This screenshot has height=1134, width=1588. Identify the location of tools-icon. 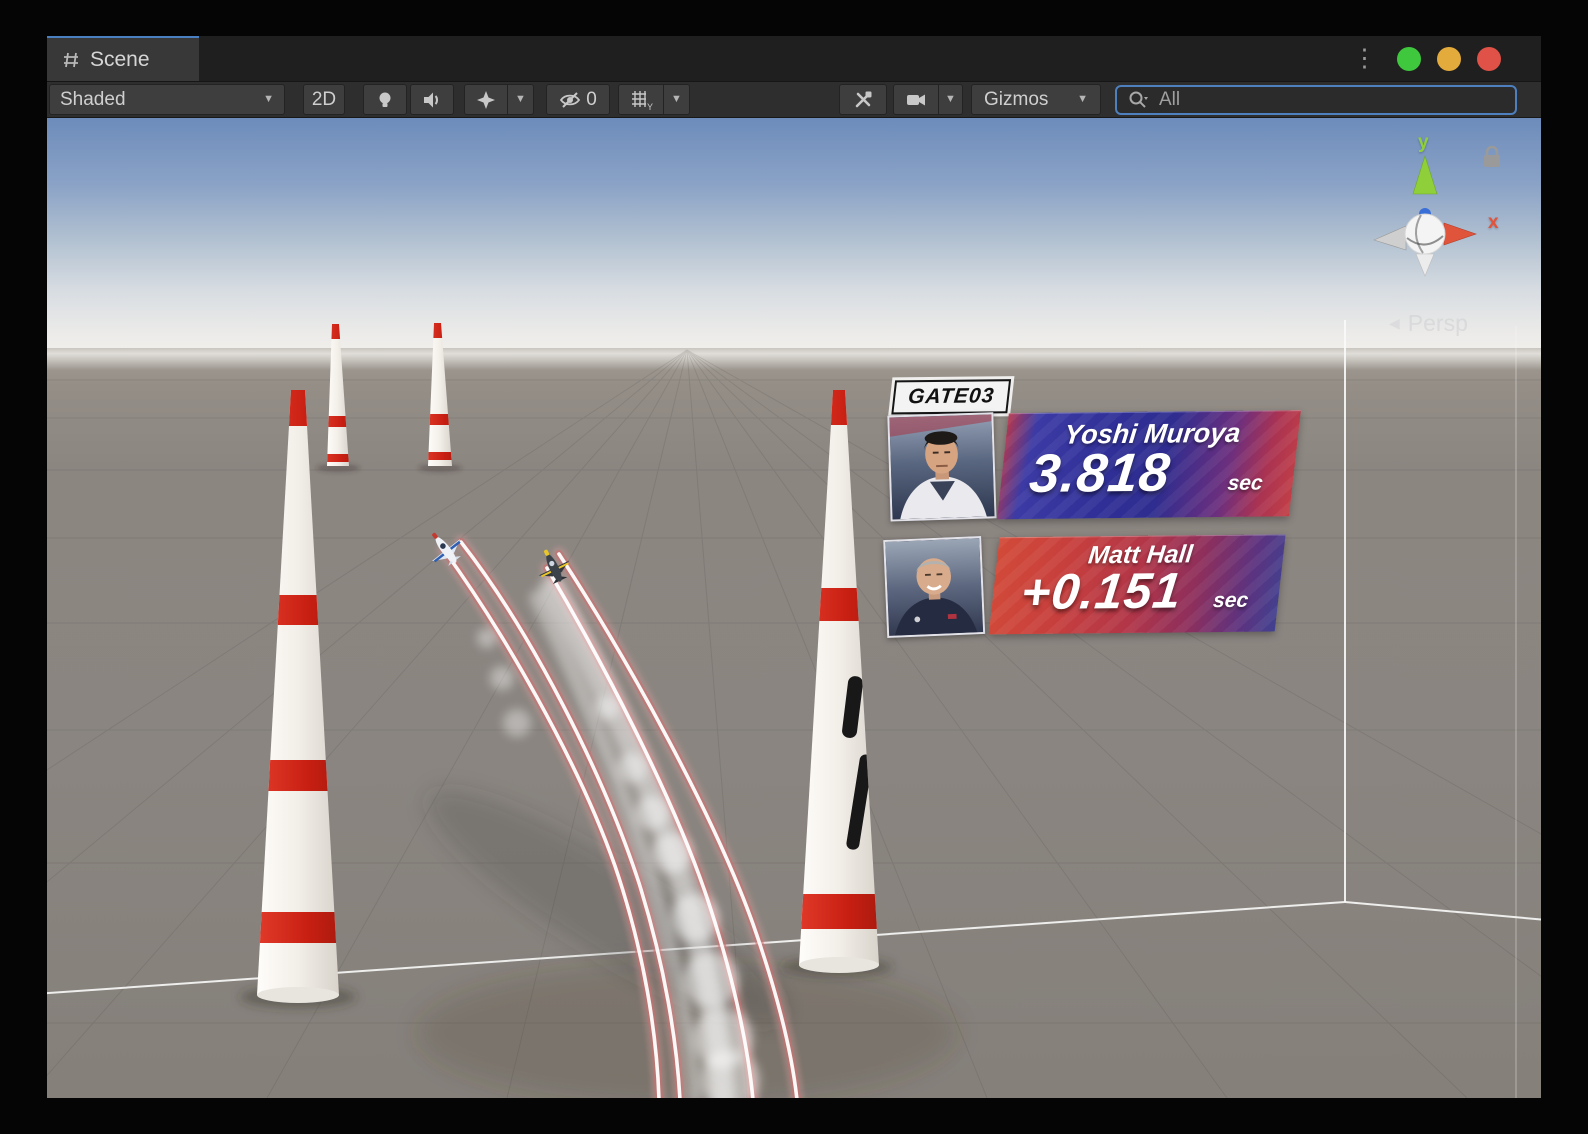
(863, 99).